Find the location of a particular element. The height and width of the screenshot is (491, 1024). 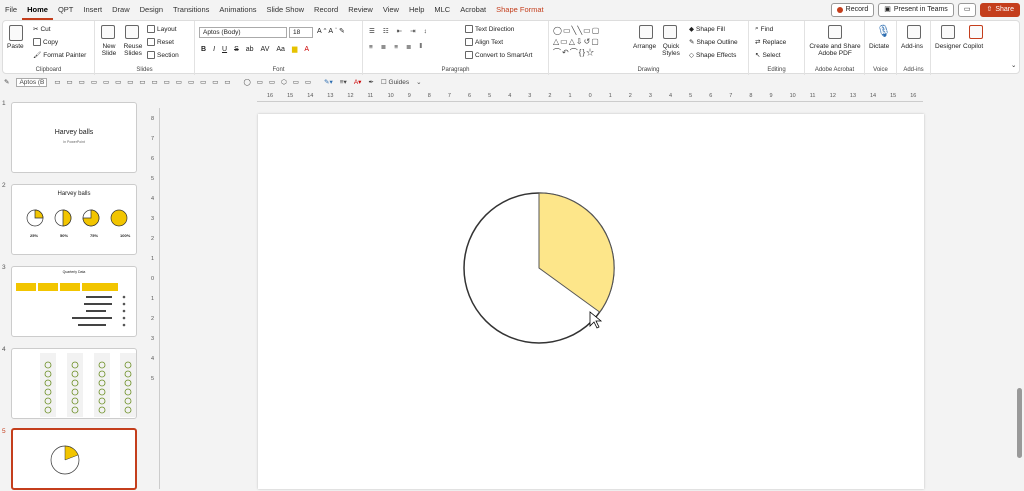

menu-right: Record ▣ Present in Teams ▭ ⇧ Share is located at coordinates (925, 10).